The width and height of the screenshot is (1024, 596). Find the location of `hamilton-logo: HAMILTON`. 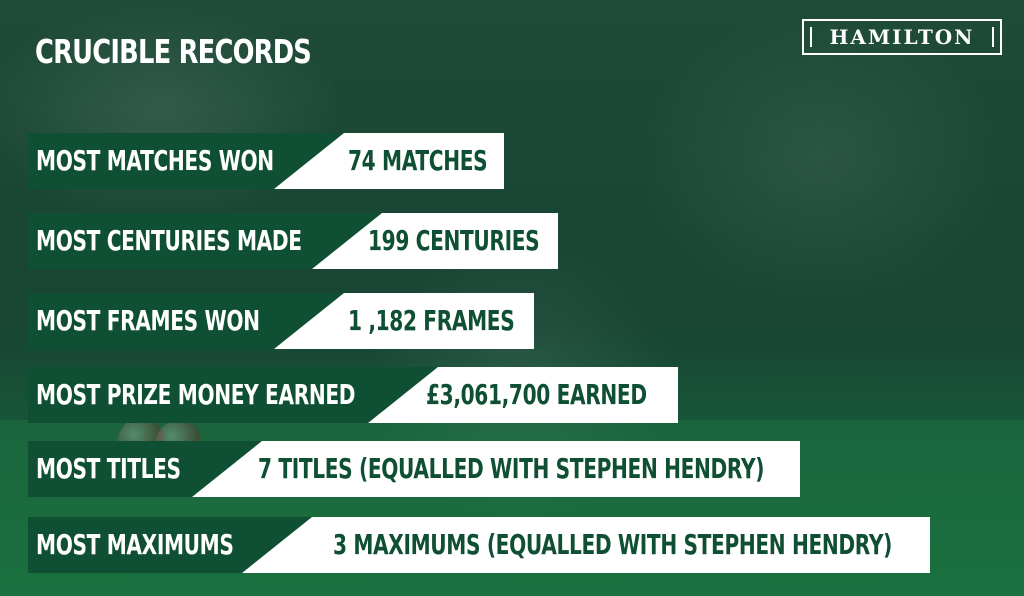

hamilton-logo: HAMILTON is located at coordinates (902, 37).